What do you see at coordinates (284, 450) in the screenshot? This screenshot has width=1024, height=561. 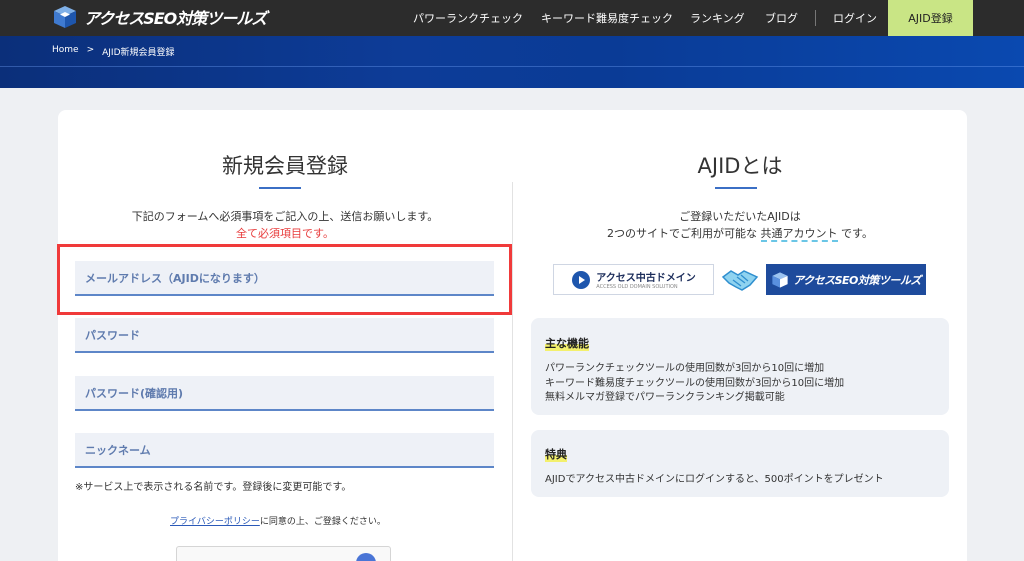 I see `nickname-field: ニックネーム` at bounding box center [284, 450].